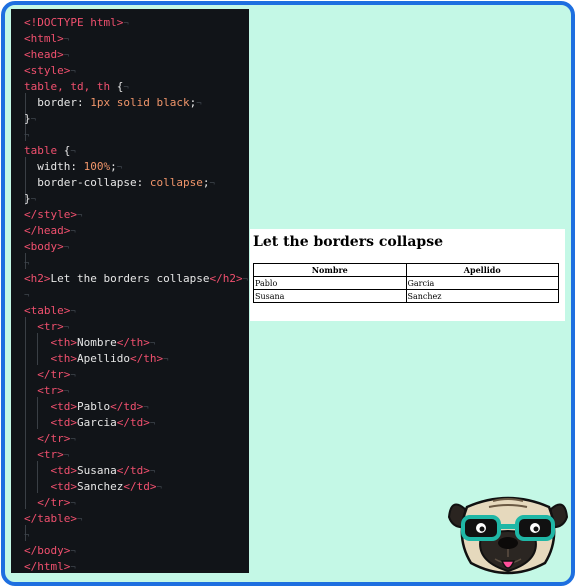 The image size is (576, 588). I want to click on code-line: </head>¬, so click(50, 231).